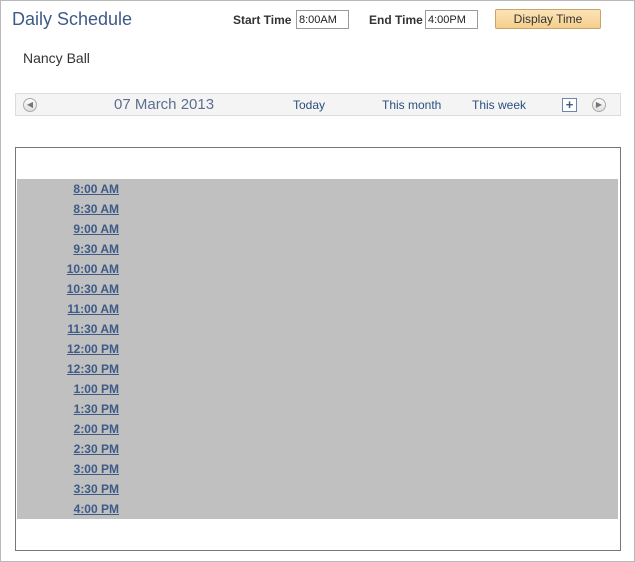 Image resolution: width=635 pixels, height=562 pixels. Describe the element at coordinates (93, 289) in the screenshot. I see `time-slot-link: 10:30 AM` at that location.